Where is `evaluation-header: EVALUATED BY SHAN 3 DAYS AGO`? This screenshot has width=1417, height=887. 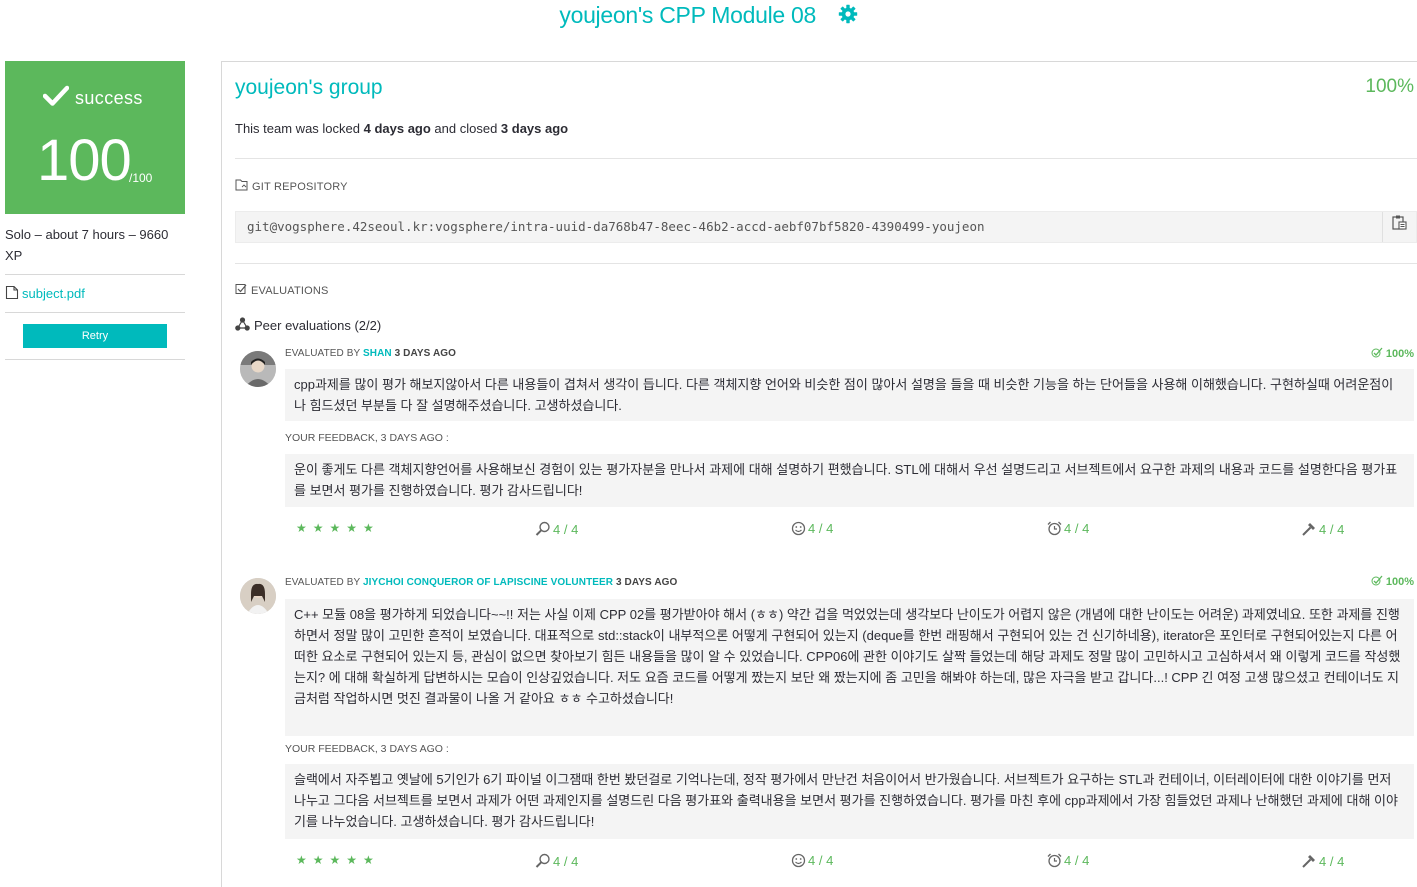
evaluation-header: EVALUATED BY SHAN 3 DAYS AGO is located at coordinates (371, 353).